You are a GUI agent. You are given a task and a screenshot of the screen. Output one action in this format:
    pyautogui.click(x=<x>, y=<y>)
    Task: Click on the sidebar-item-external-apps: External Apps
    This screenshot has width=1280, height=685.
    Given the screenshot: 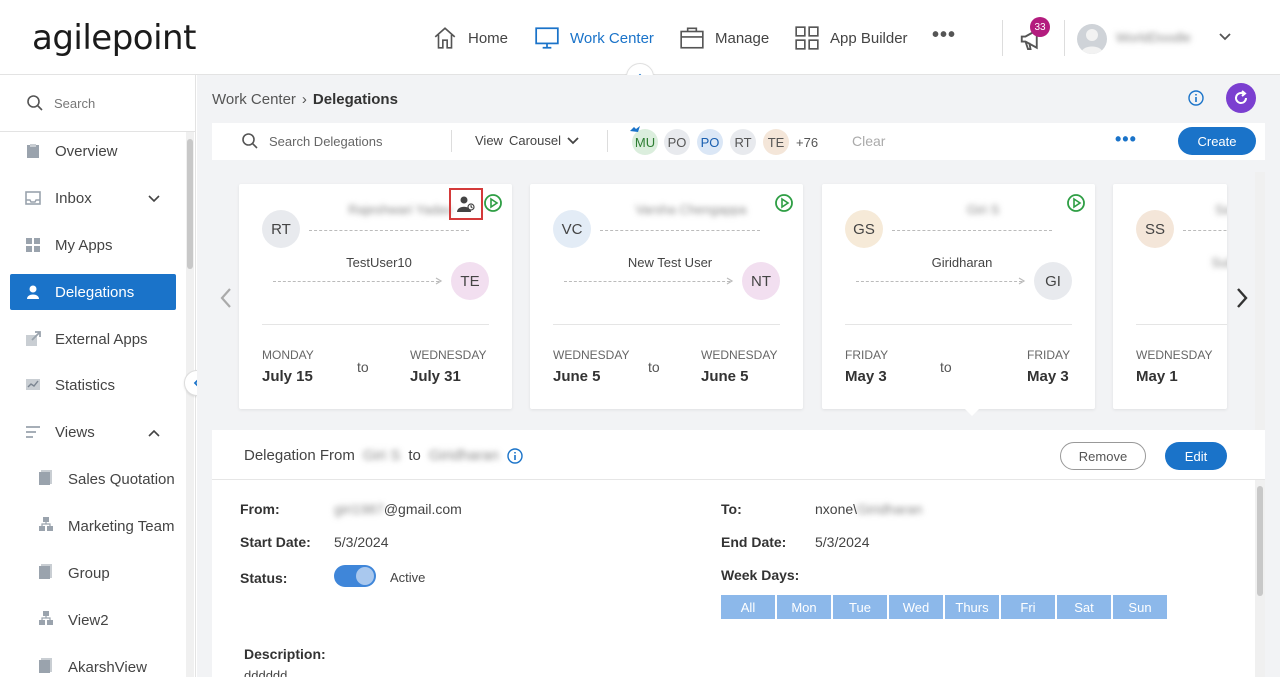 What is the action you would take?
    pyautogui.click(x=93, y=339)
    